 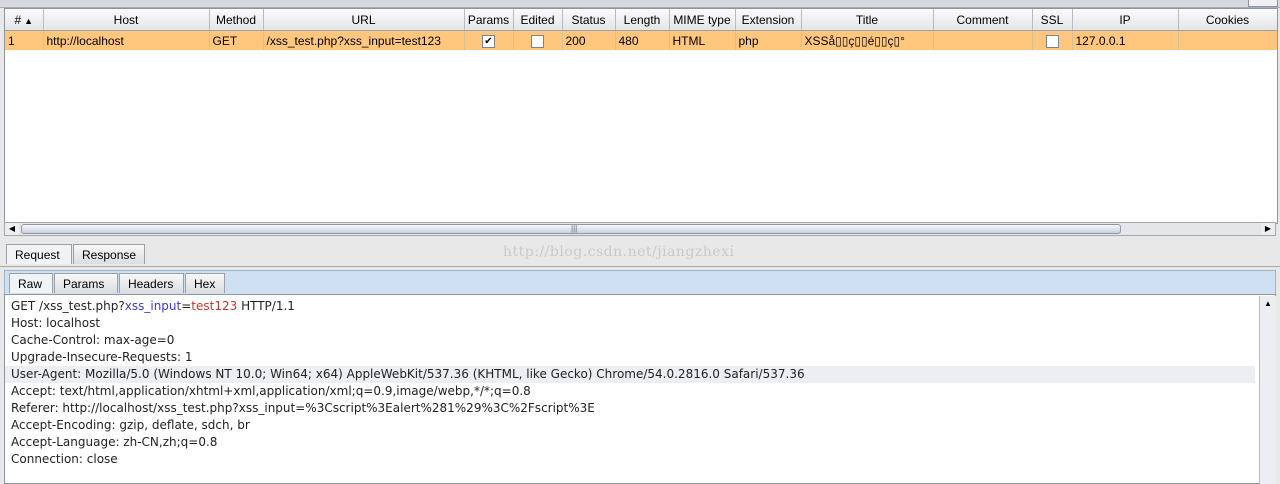 What do you see at coordinates (236, 40) in the screenshot?
I see `cell-method: GET` at bounding box center [236, 40].